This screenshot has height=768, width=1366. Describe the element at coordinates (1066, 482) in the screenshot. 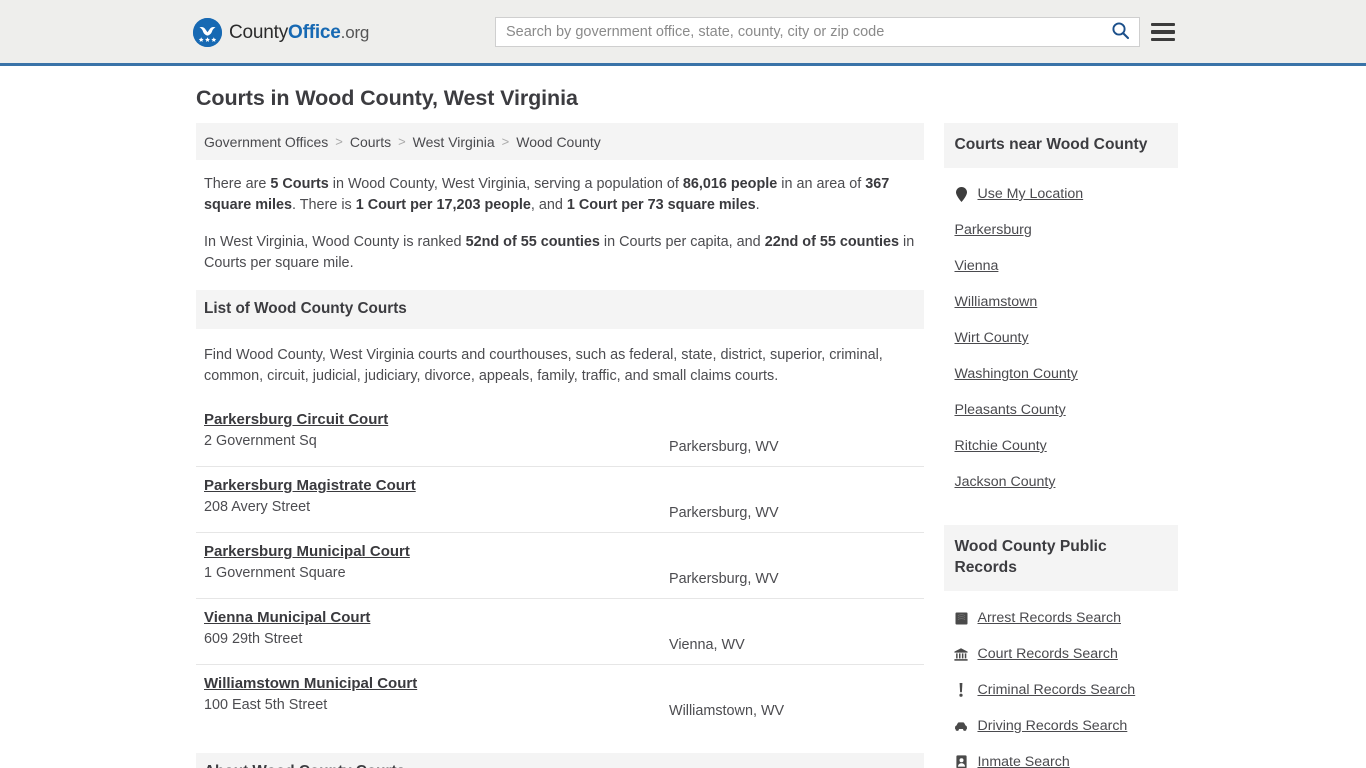

I see `sidebar-item-jackson-county: Jackson County` at that location.